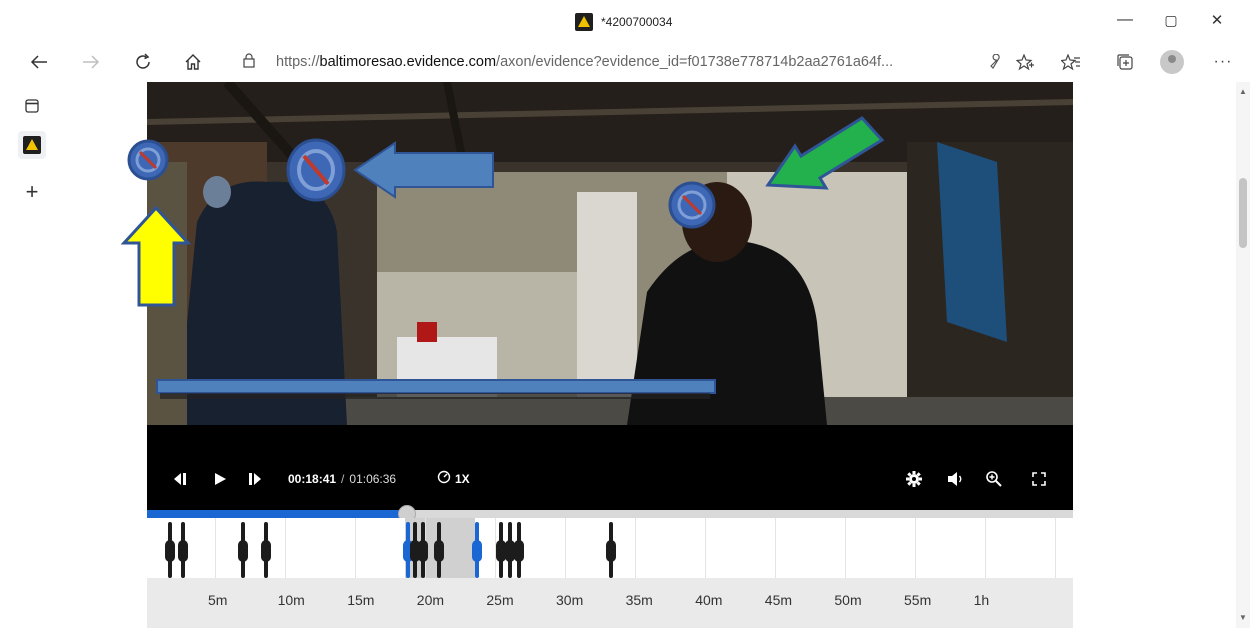 The height and width of the screenshot is (628, 1250). I want to click on refresh-icon, so click(143, 62).